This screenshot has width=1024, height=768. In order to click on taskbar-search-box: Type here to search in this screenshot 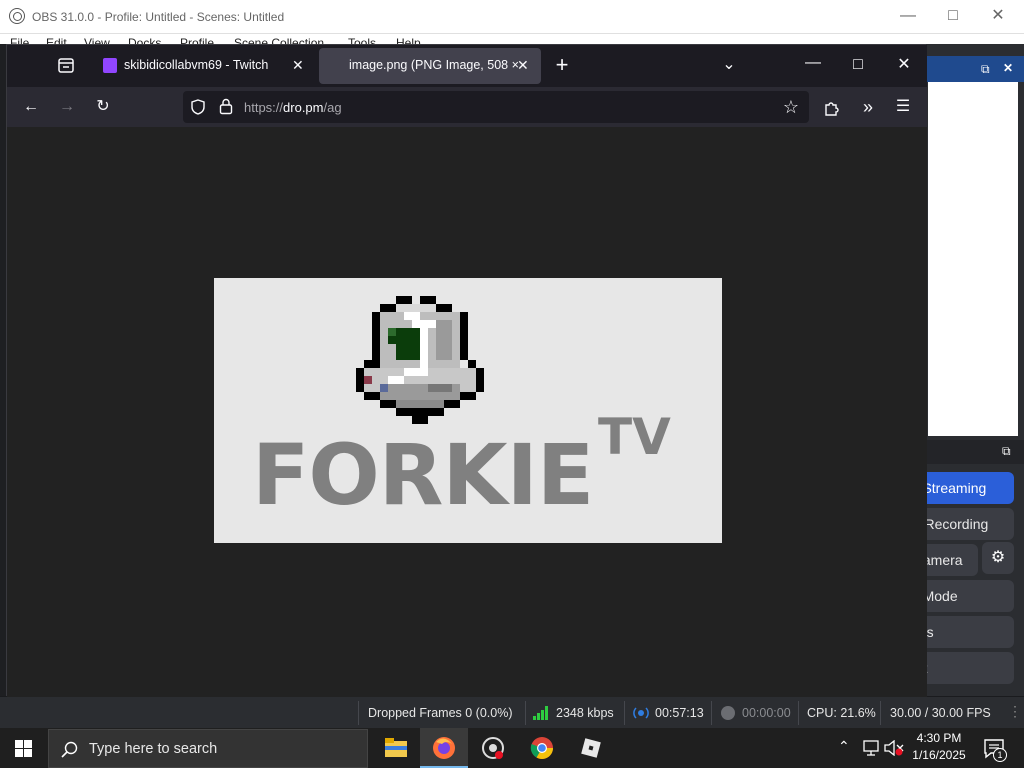, I will do `click(208, 748)`.